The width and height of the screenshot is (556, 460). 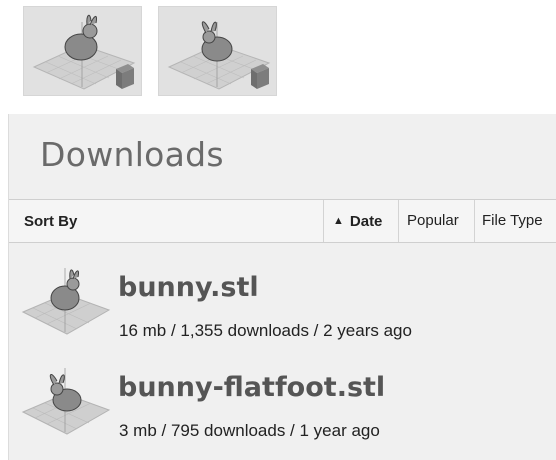 What do you see at coordinates (282, 221) in the screenshot?
I see `sort-bar: Sort By ▲ Date Popular File Type` at bounding box center [282, 221].